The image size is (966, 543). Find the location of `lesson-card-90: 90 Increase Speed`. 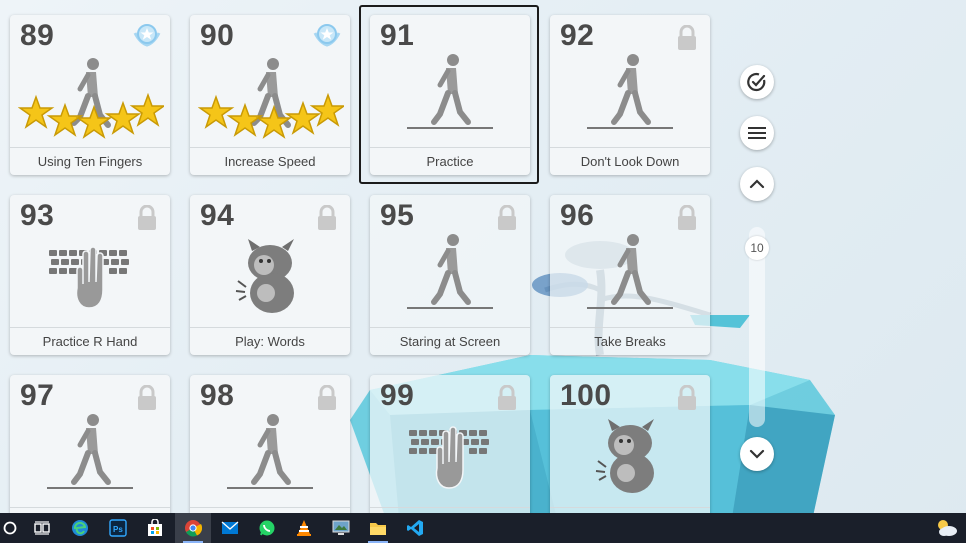

lesson-card-90: 90 Increase Speed is located at coordinates (270, 95).